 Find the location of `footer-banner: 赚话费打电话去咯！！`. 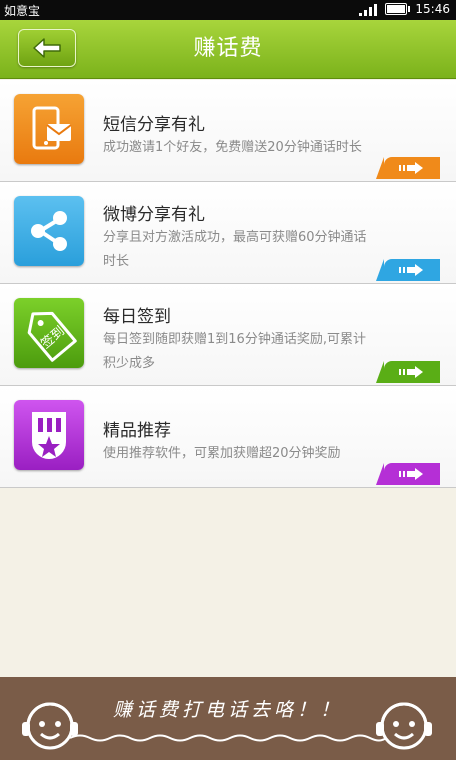

footer-banner: 赚话费打电话去咯！！ is located at coordinates (228, 718).